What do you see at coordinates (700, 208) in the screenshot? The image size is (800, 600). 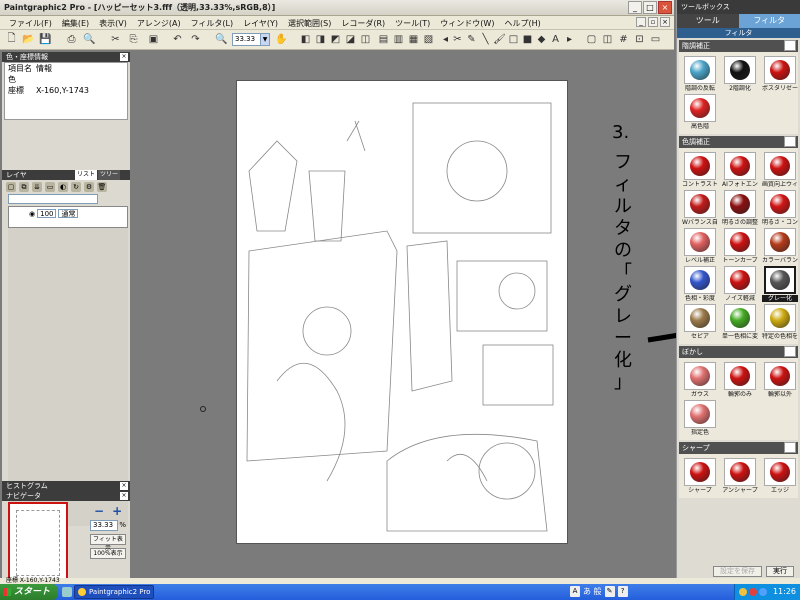 I see `filter-item: Wバランス自動補正` at bounding box center [700, 208].